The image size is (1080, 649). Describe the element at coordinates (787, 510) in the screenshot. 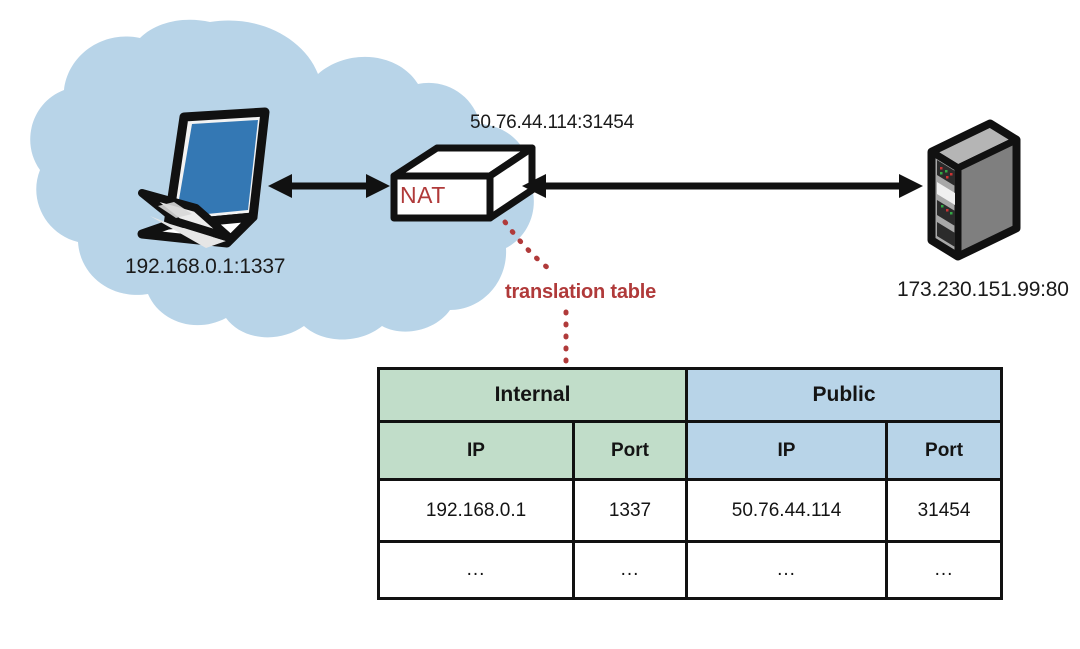

I see `cell-public-ip: 50.76.44.114` at that location.